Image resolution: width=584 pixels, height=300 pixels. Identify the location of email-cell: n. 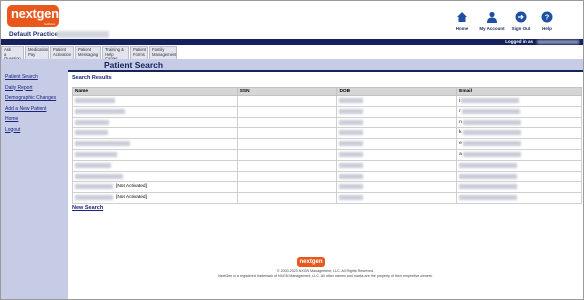
(519, 122).